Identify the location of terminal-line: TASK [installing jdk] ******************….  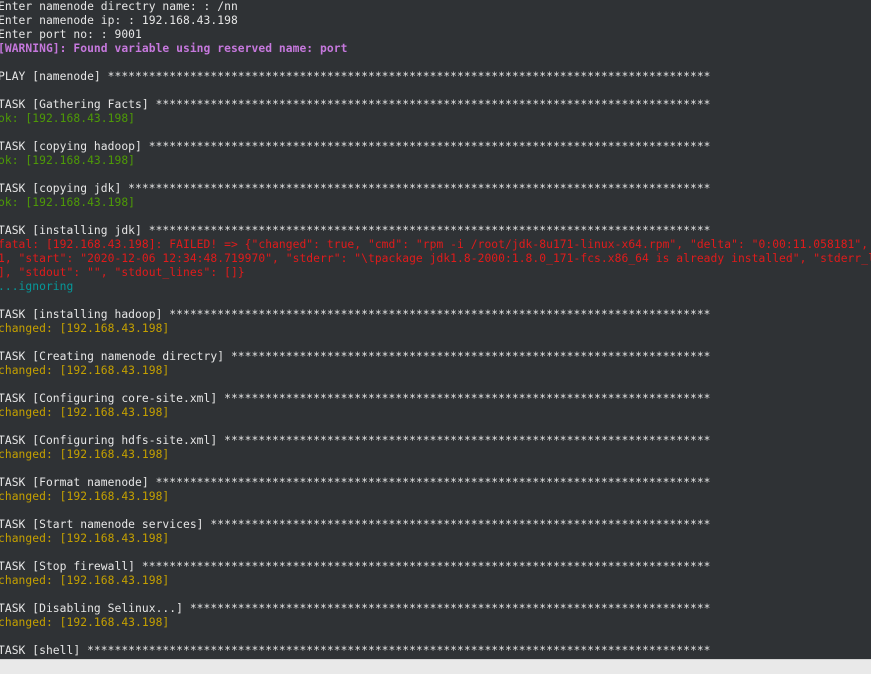
(355, 230).